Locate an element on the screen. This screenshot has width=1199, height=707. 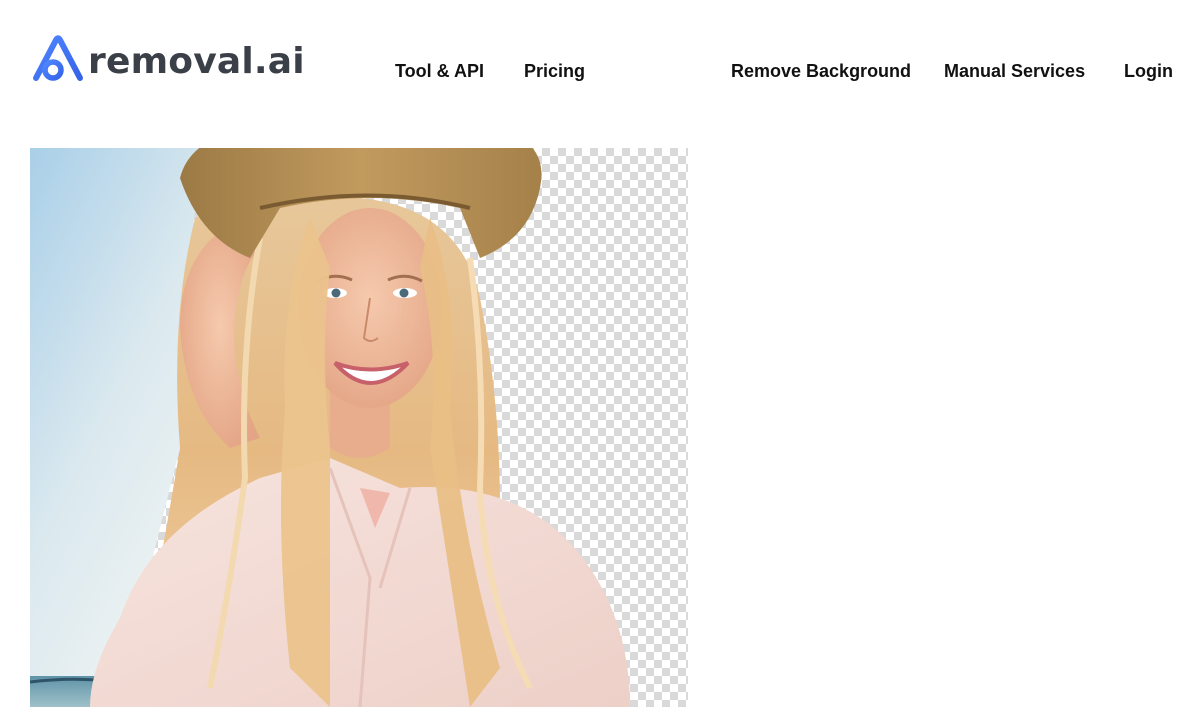
site-logo: removal.ai is located at coordinates (167, 59).